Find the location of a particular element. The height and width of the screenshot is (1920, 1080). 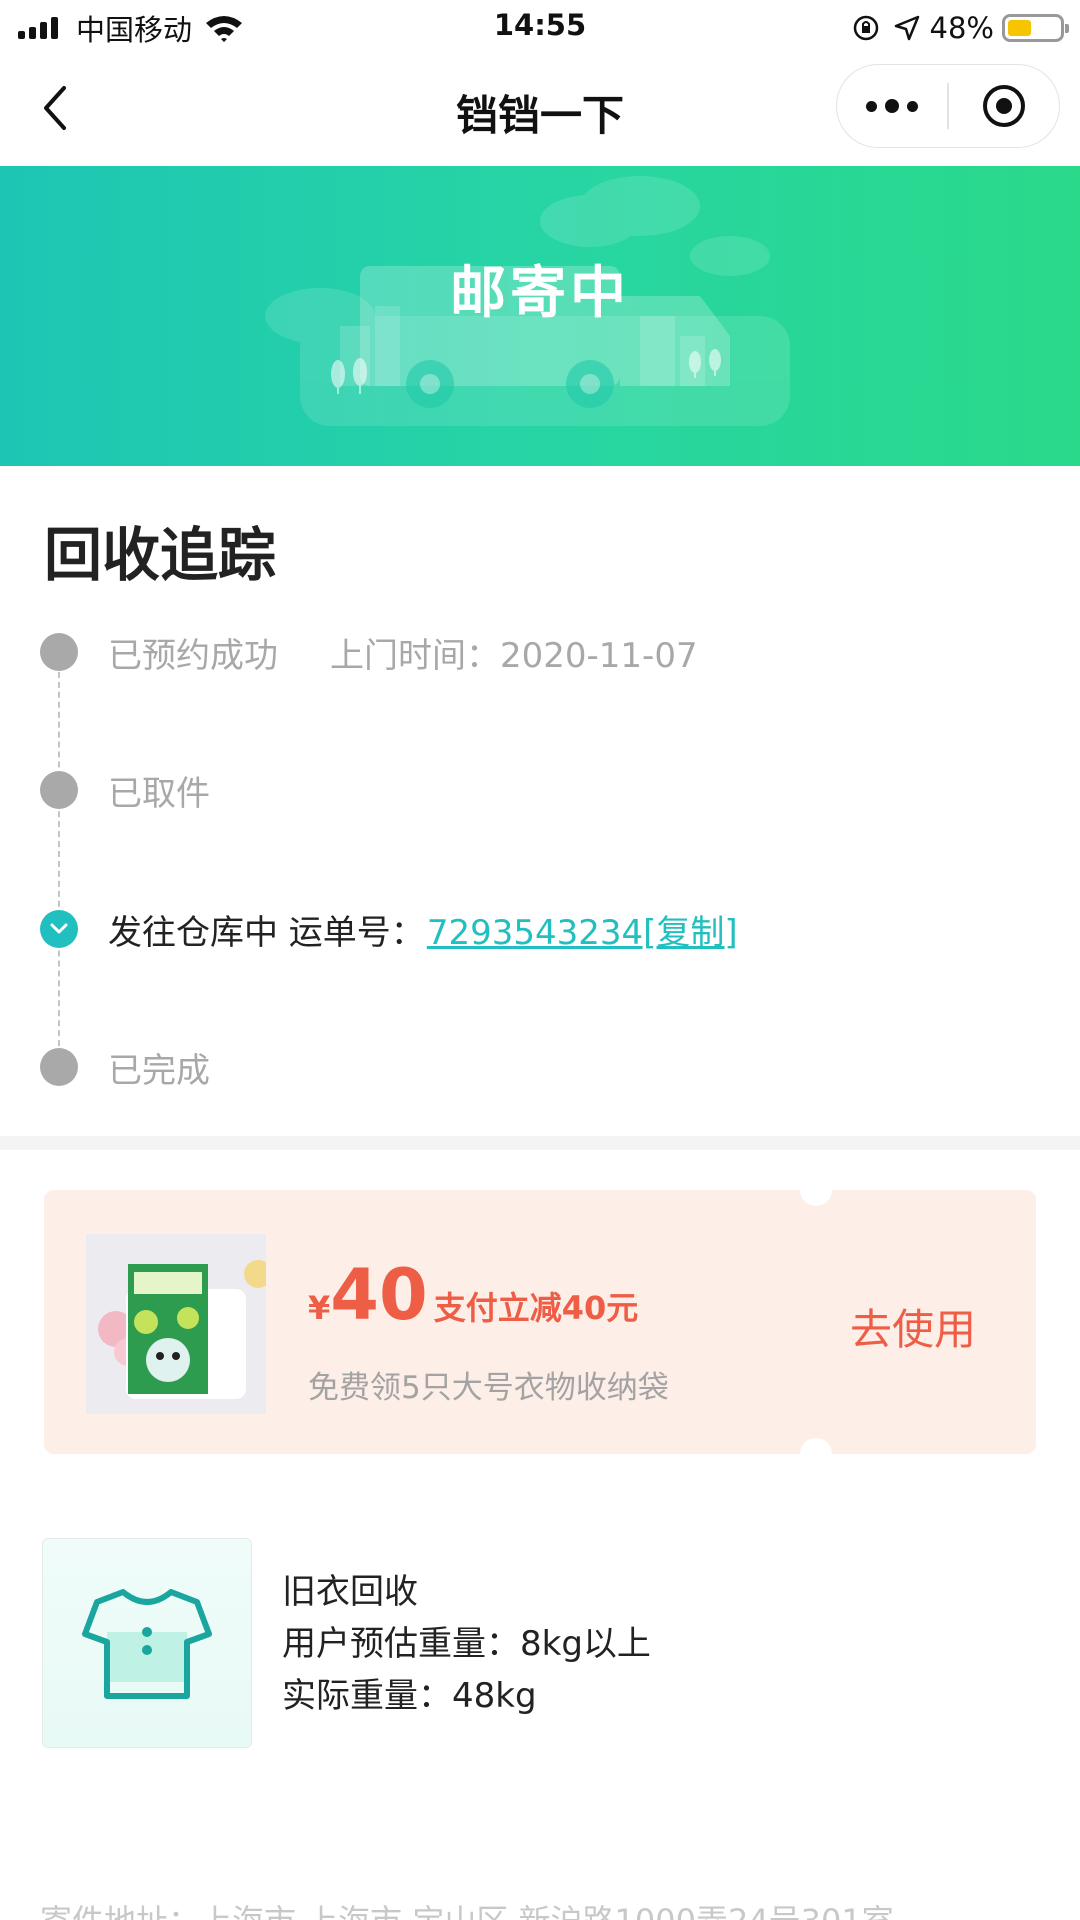

use-coupon-button: 去使用 is located at coordinates (913, 1326).